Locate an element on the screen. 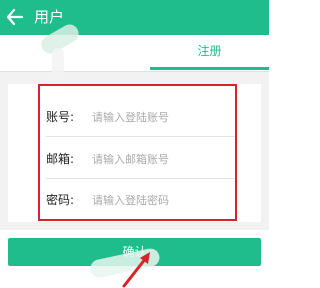 The height and width of the screenshot is (288, 320). active-tab-indicator is located at coordinates (209, 68).